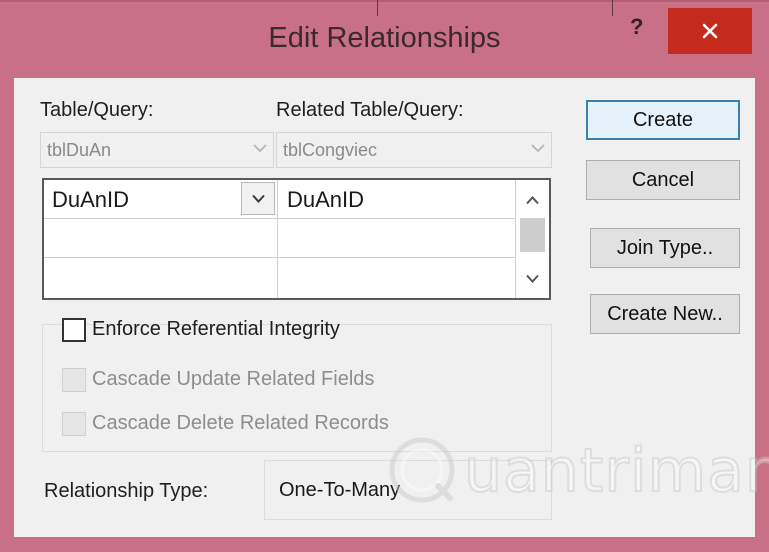 The image size is (769, 552). I want to click on grid-scrollbar, so click(532, 239).